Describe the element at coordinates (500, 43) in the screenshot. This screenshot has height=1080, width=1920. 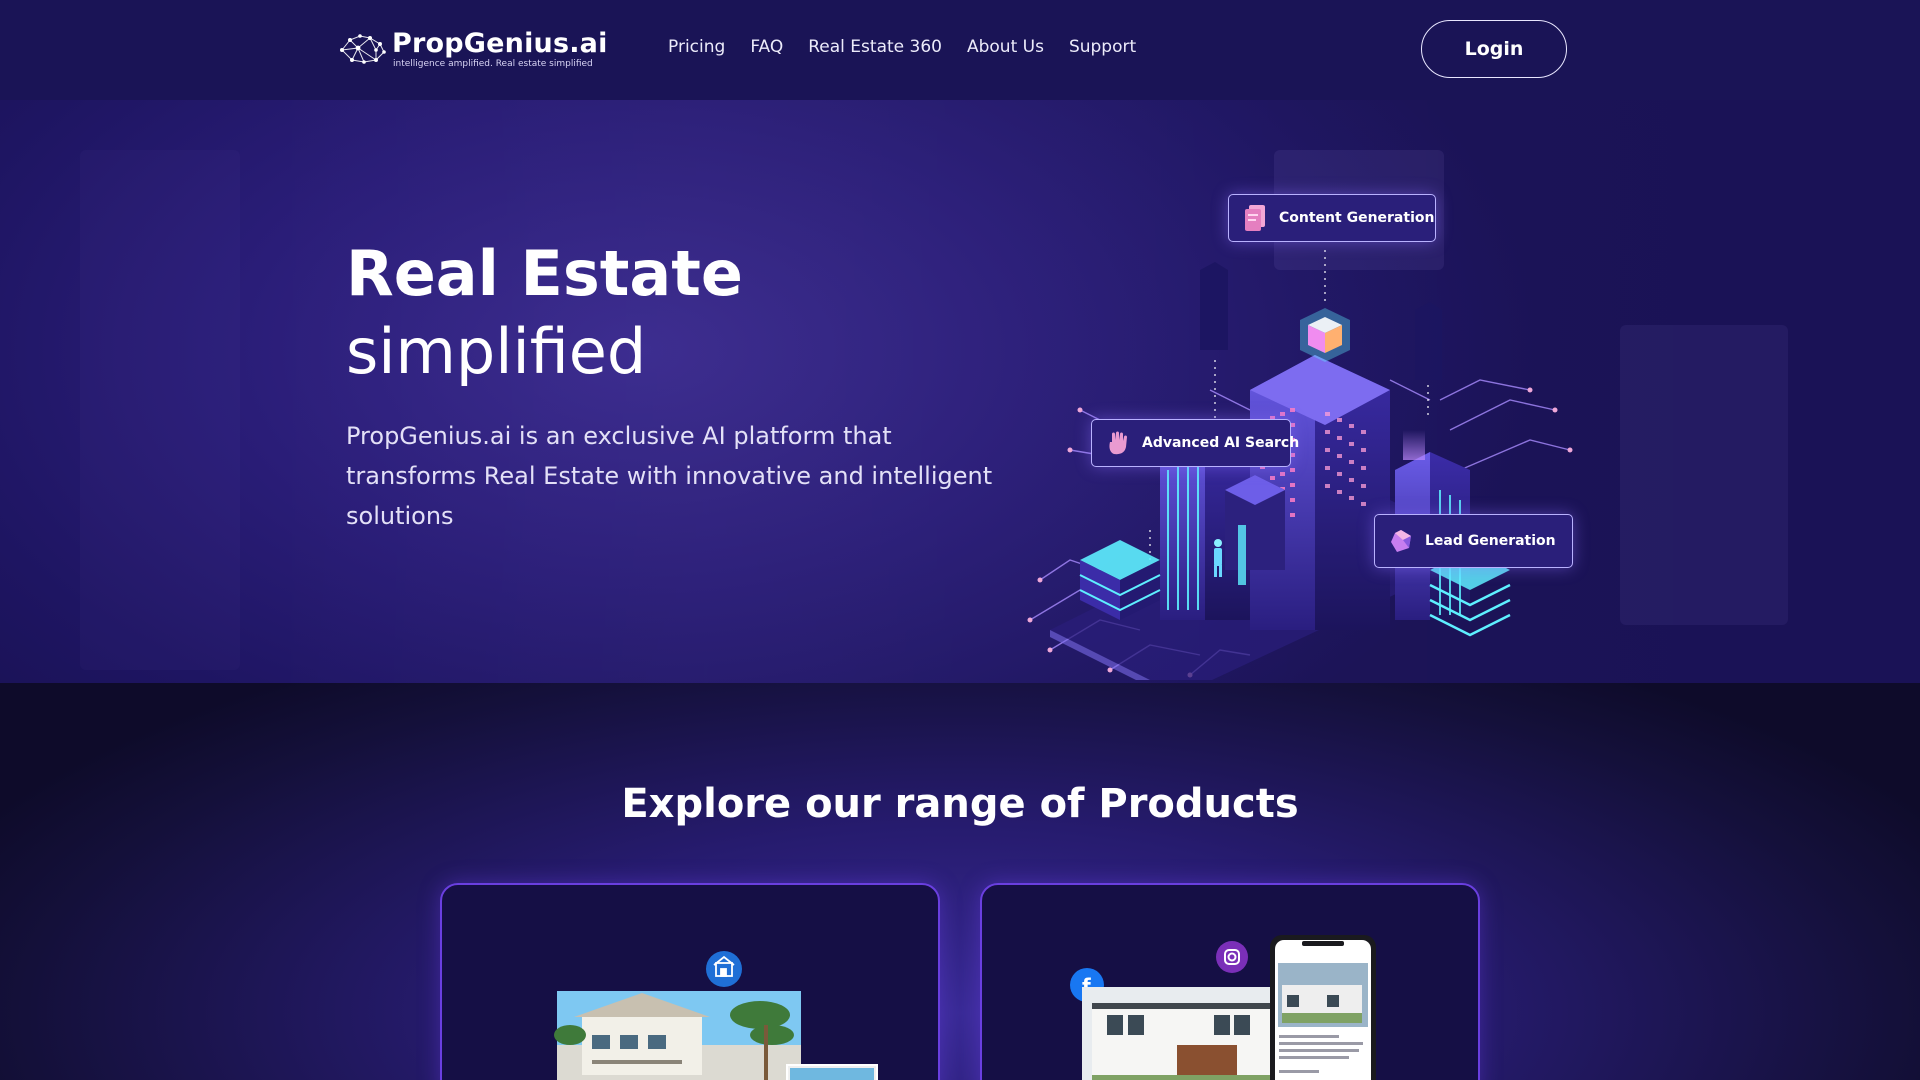
I see `brand-name: PropGenius.ai` at that location.